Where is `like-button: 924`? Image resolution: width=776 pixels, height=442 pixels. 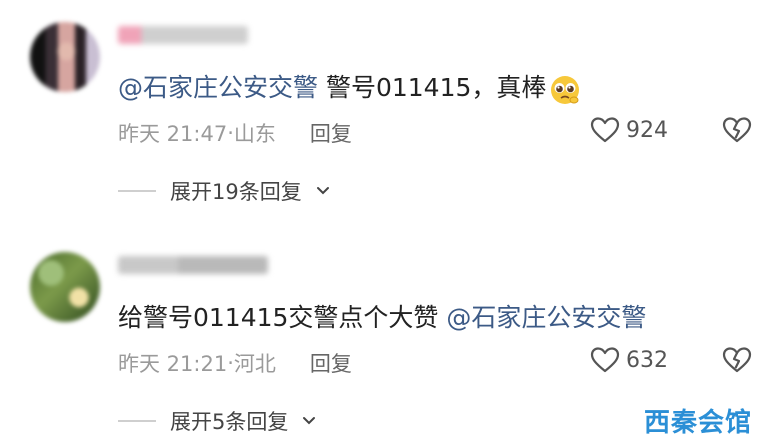
like-button: 924 is located at coordinates (629, 130).